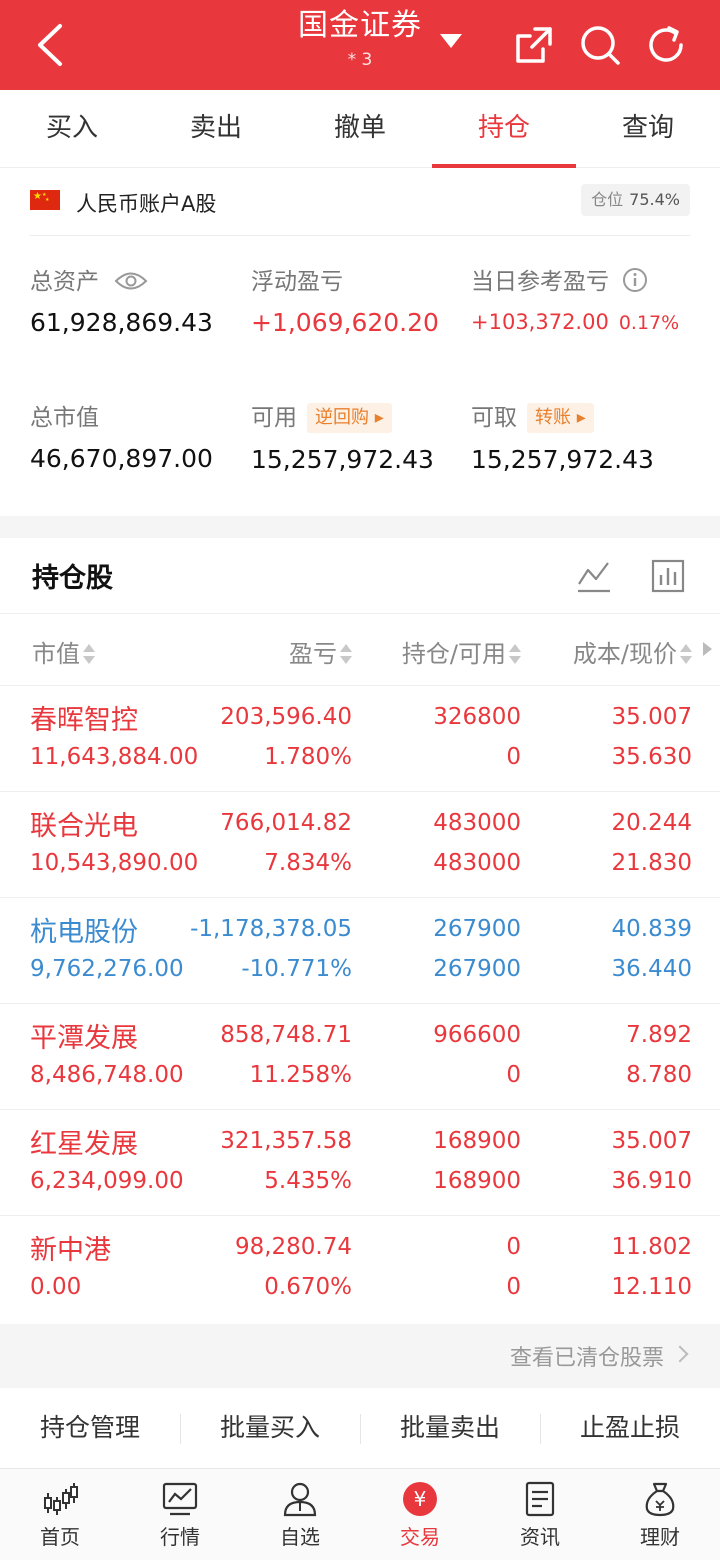 The width and height of the screenshot is (720, 1560). What do you see at coordinates (513, 1247) in the screenshot?
I see `stock-holding: 0` at bounding box center [513, 1247].